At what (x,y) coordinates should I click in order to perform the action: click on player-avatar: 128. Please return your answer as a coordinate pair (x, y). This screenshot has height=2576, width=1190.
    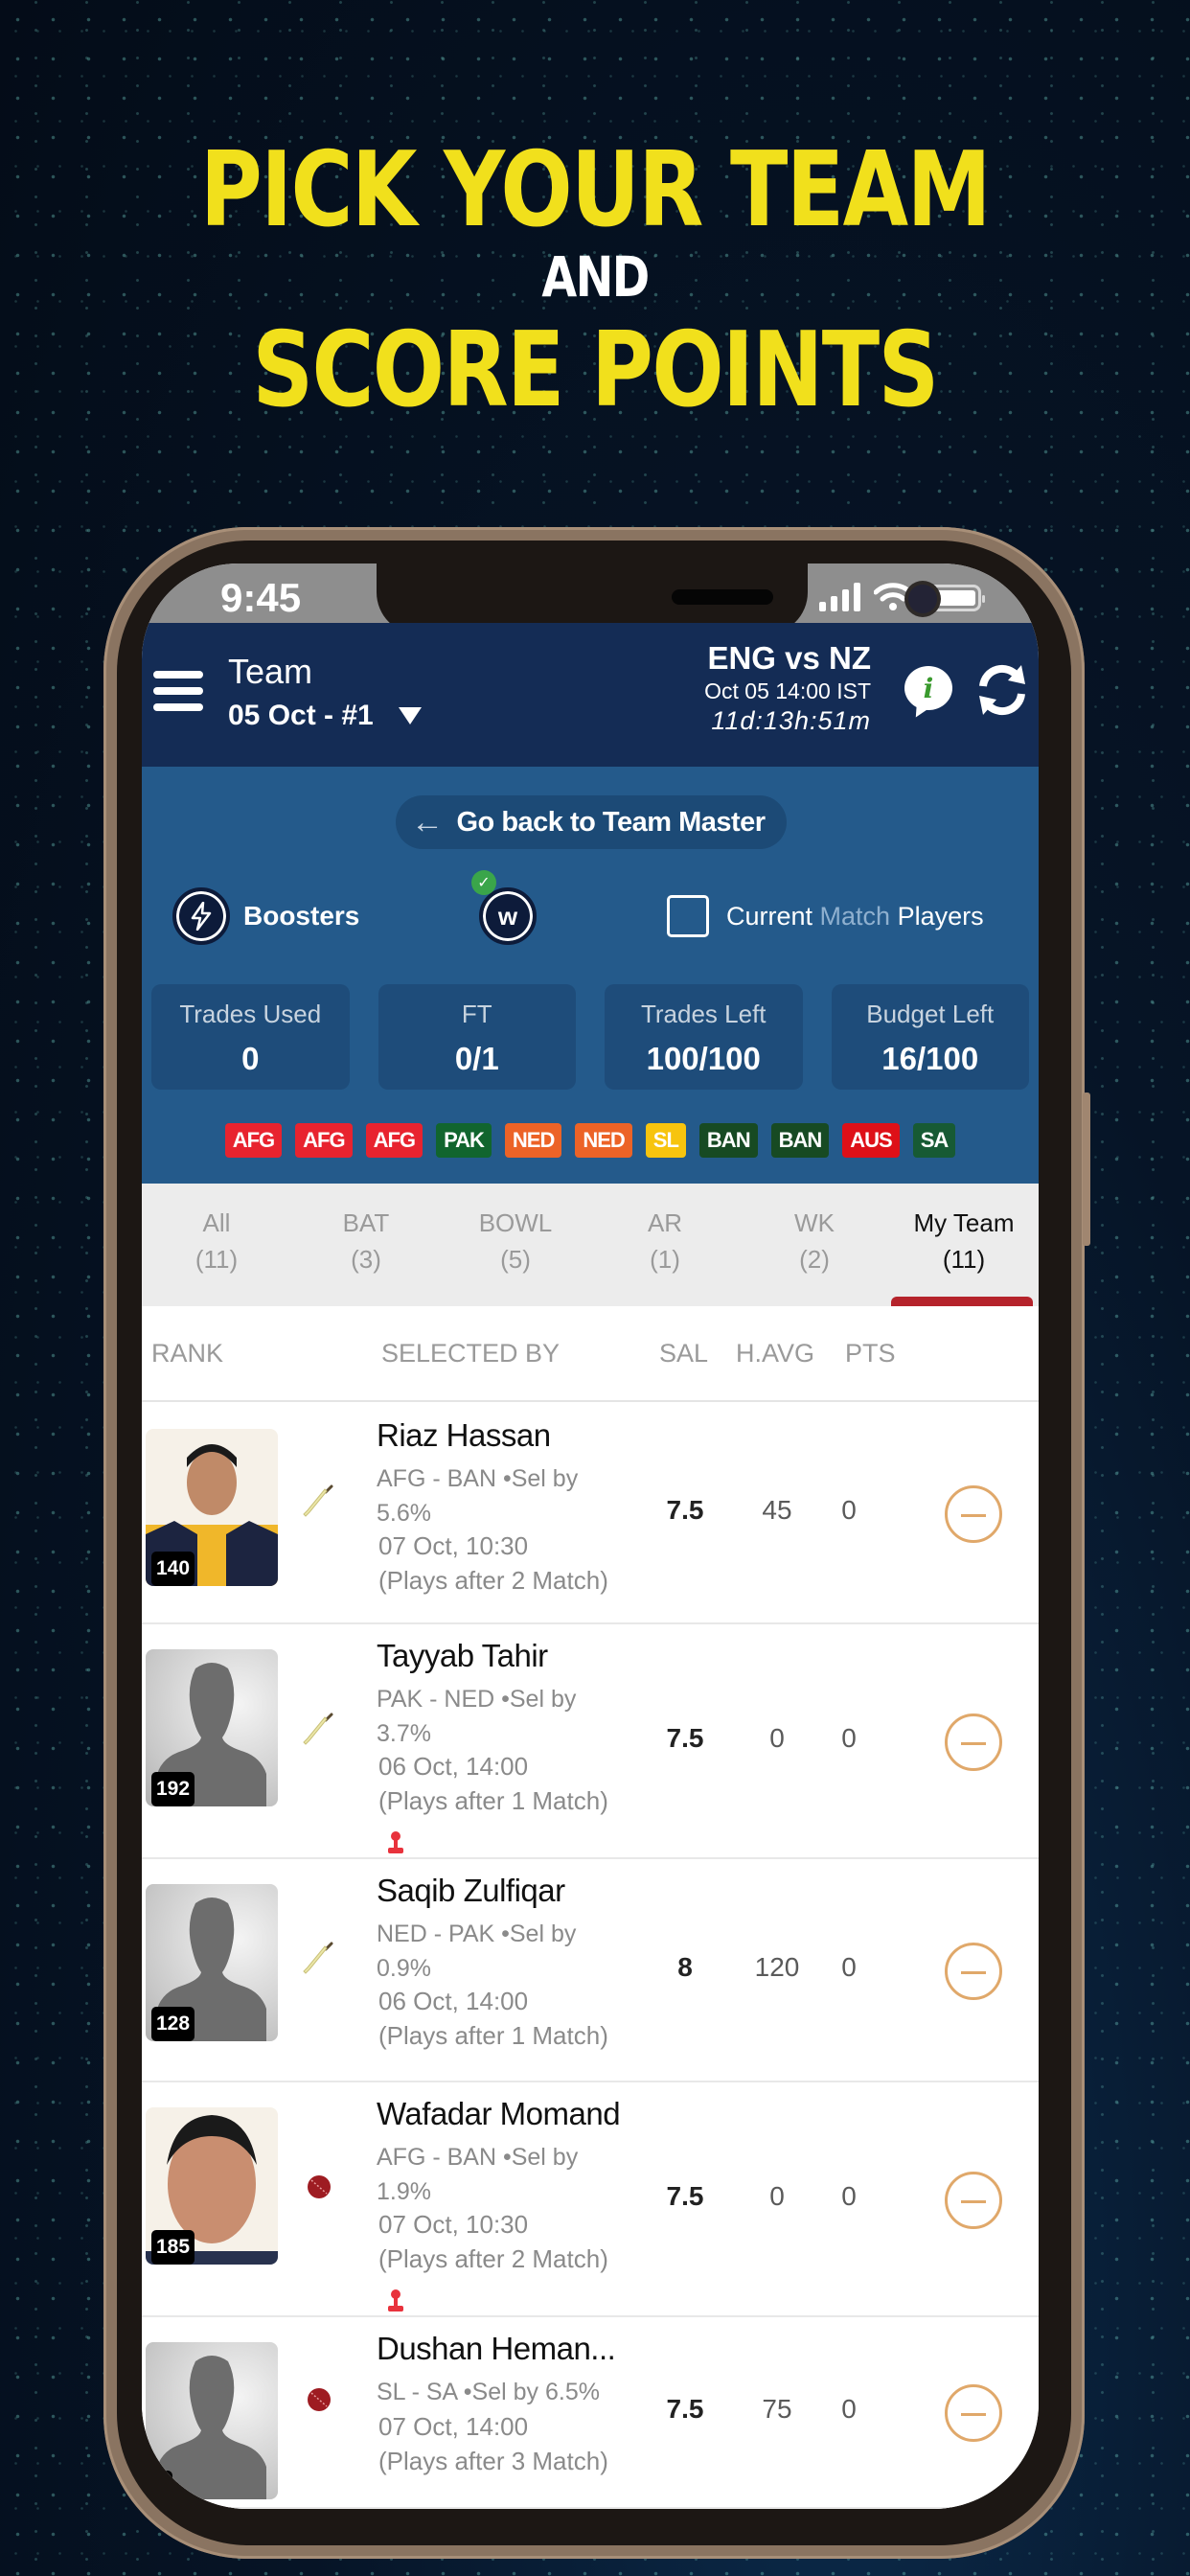
    Looking at the image, I should click on (212, 1962).